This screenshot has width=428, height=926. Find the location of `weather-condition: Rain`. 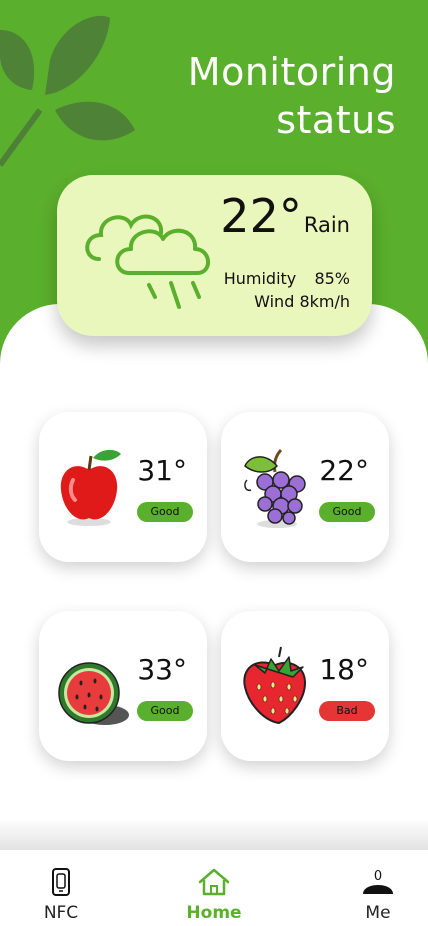

weather-condition: Rain is located at coordinates (326, 225).